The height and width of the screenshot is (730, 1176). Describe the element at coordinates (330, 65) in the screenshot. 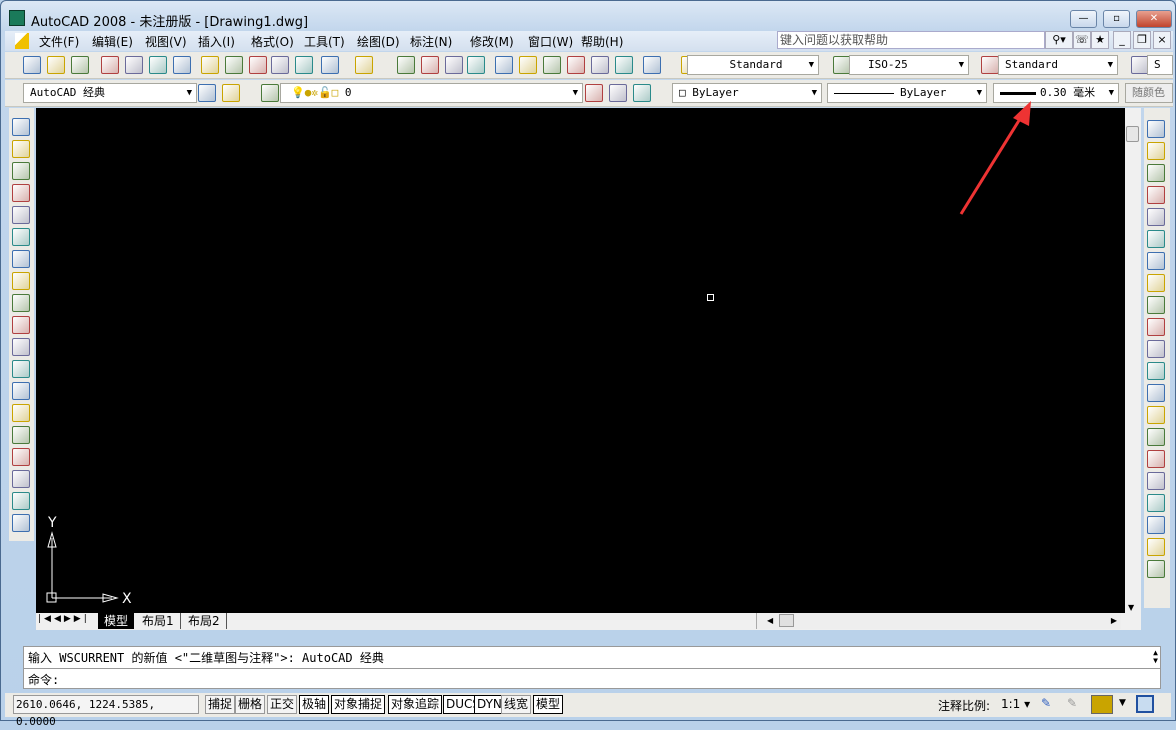

I see `undo-icon` at that location.